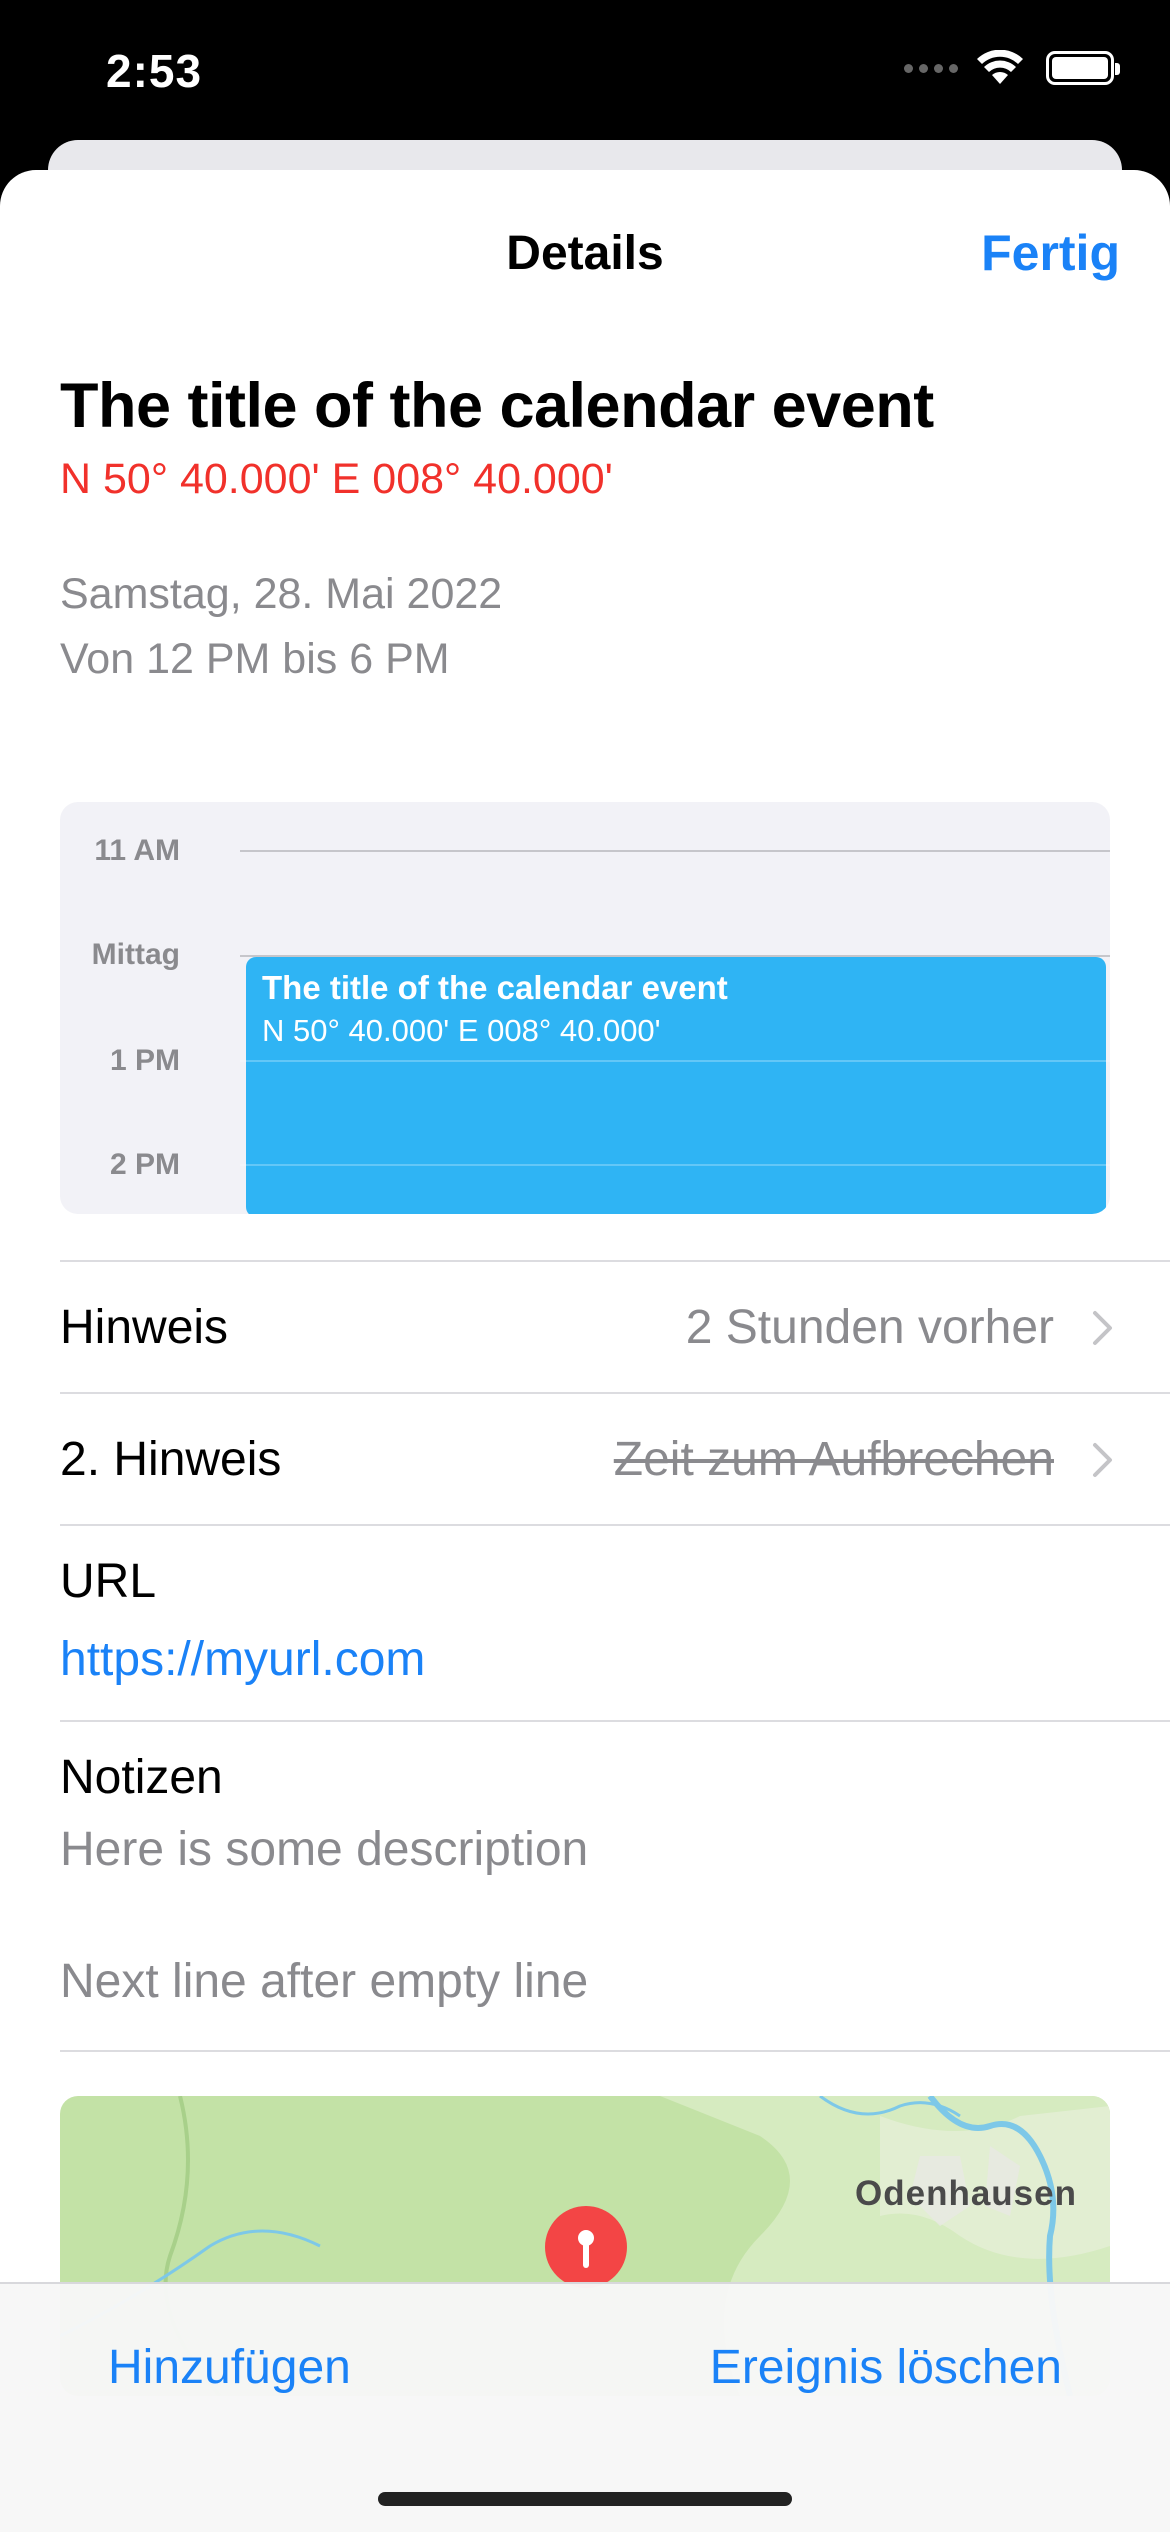 Image resolution: width=1170 pixels, height=2532 pixels. I want to click on map-pin-icon, so click(586, 2247).